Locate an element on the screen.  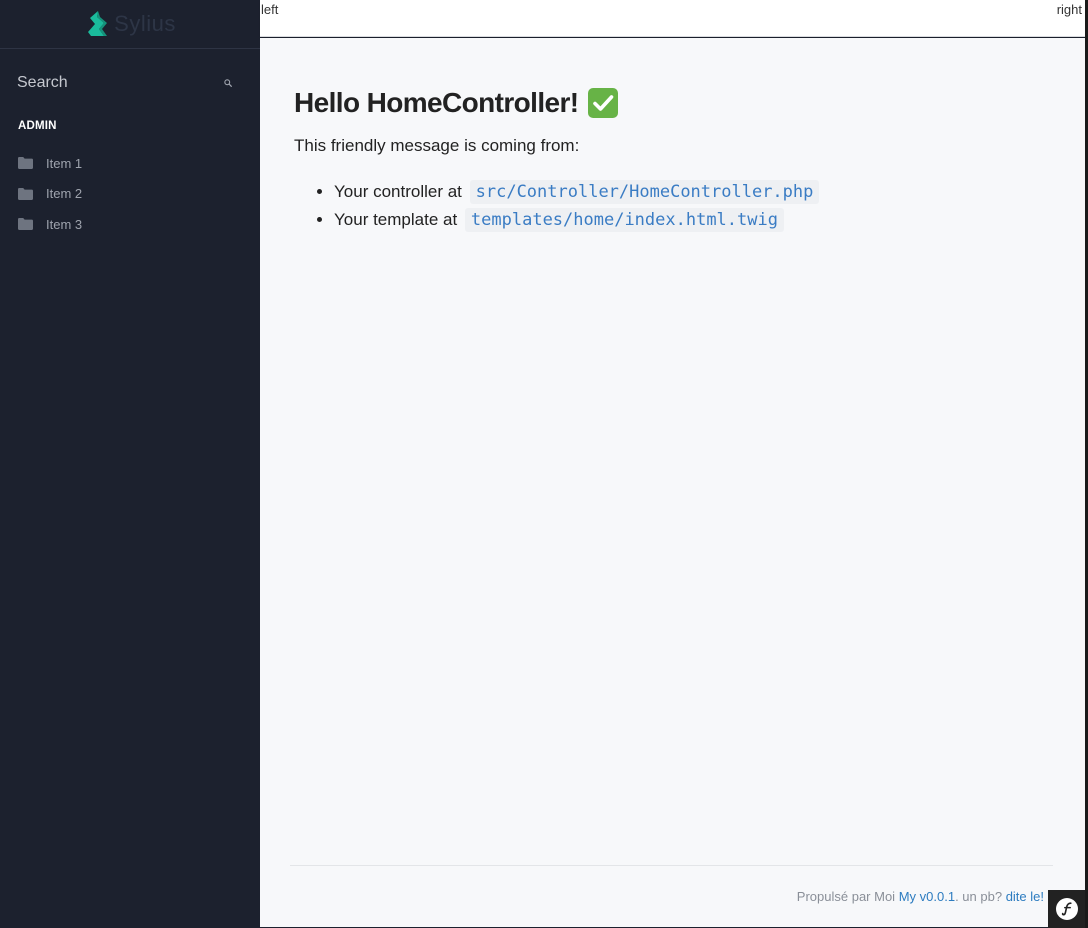
check-mark-icon is located at coordinates (602, 103).